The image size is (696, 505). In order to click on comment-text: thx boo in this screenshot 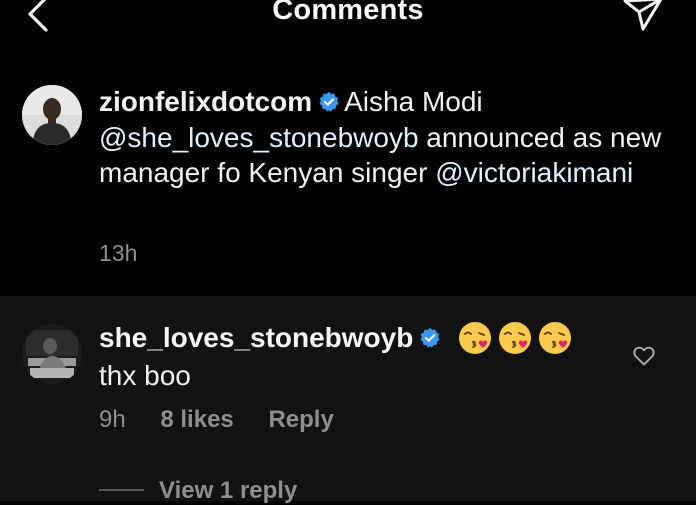, I will do `click(145, 375)`.